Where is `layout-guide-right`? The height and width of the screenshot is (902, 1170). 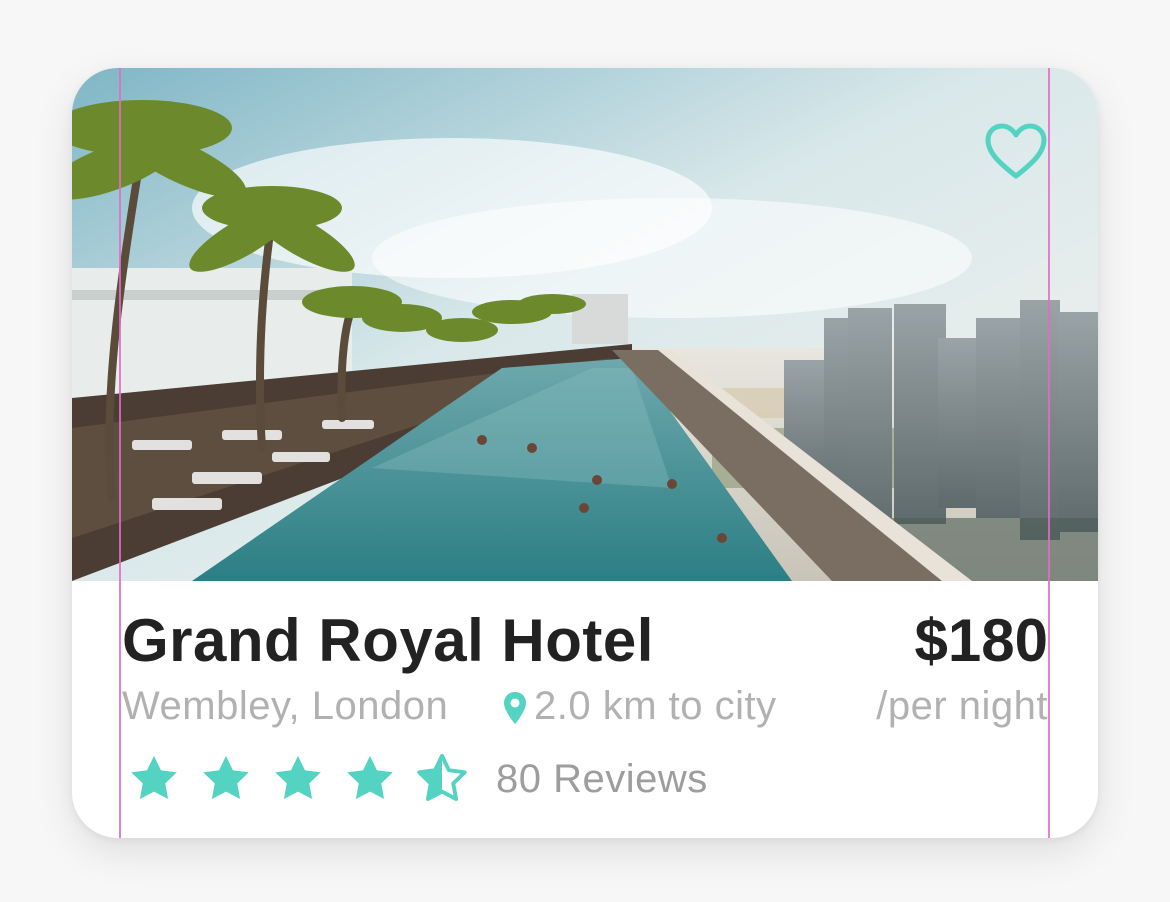
layout-guide-right is located at coordinates (1049, 453).